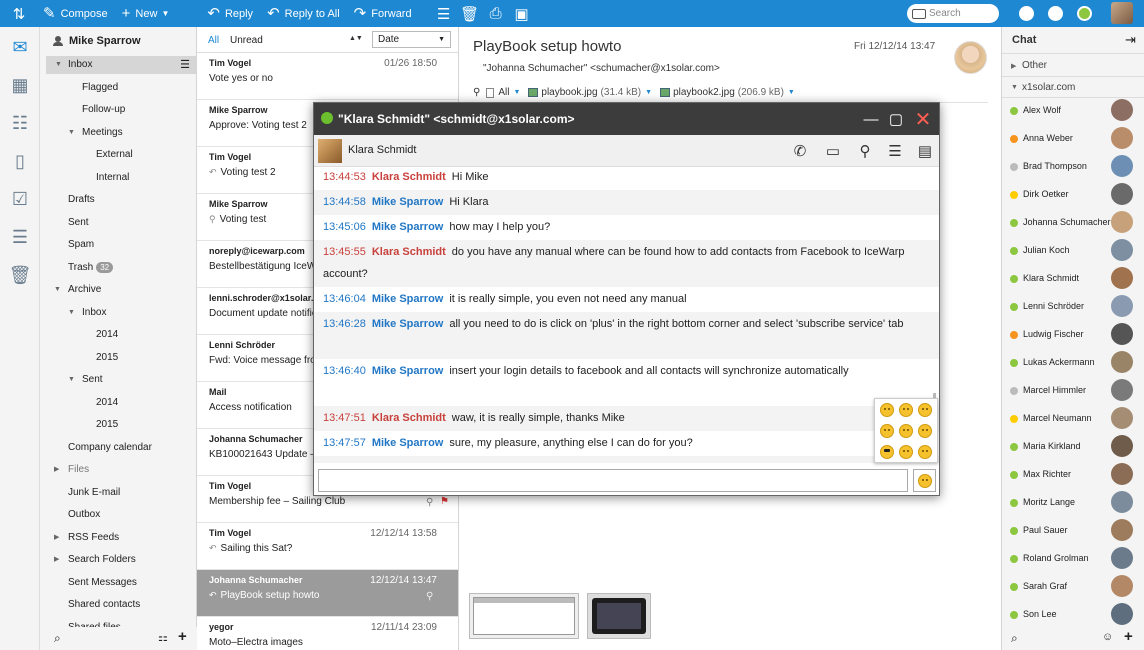  I want to click on folder-archive-sent: ▼ Sent, so click(85, 380).